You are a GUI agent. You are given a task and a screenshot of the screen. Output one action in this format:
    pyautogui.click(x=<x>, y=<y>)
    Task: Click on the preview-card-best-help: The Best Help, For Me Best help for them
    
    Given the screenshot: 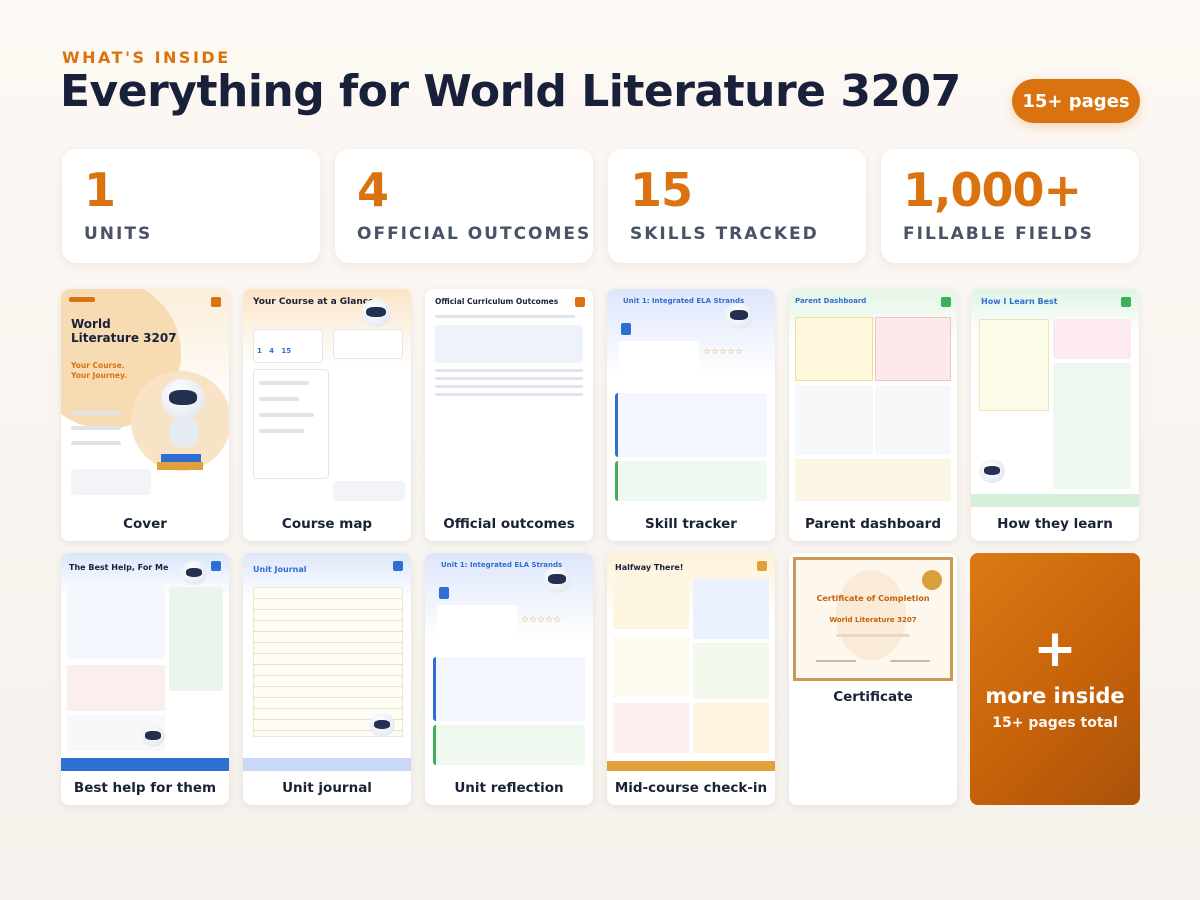 What is the action you would take?
    pyautogui.click(x=145, y=679)
    